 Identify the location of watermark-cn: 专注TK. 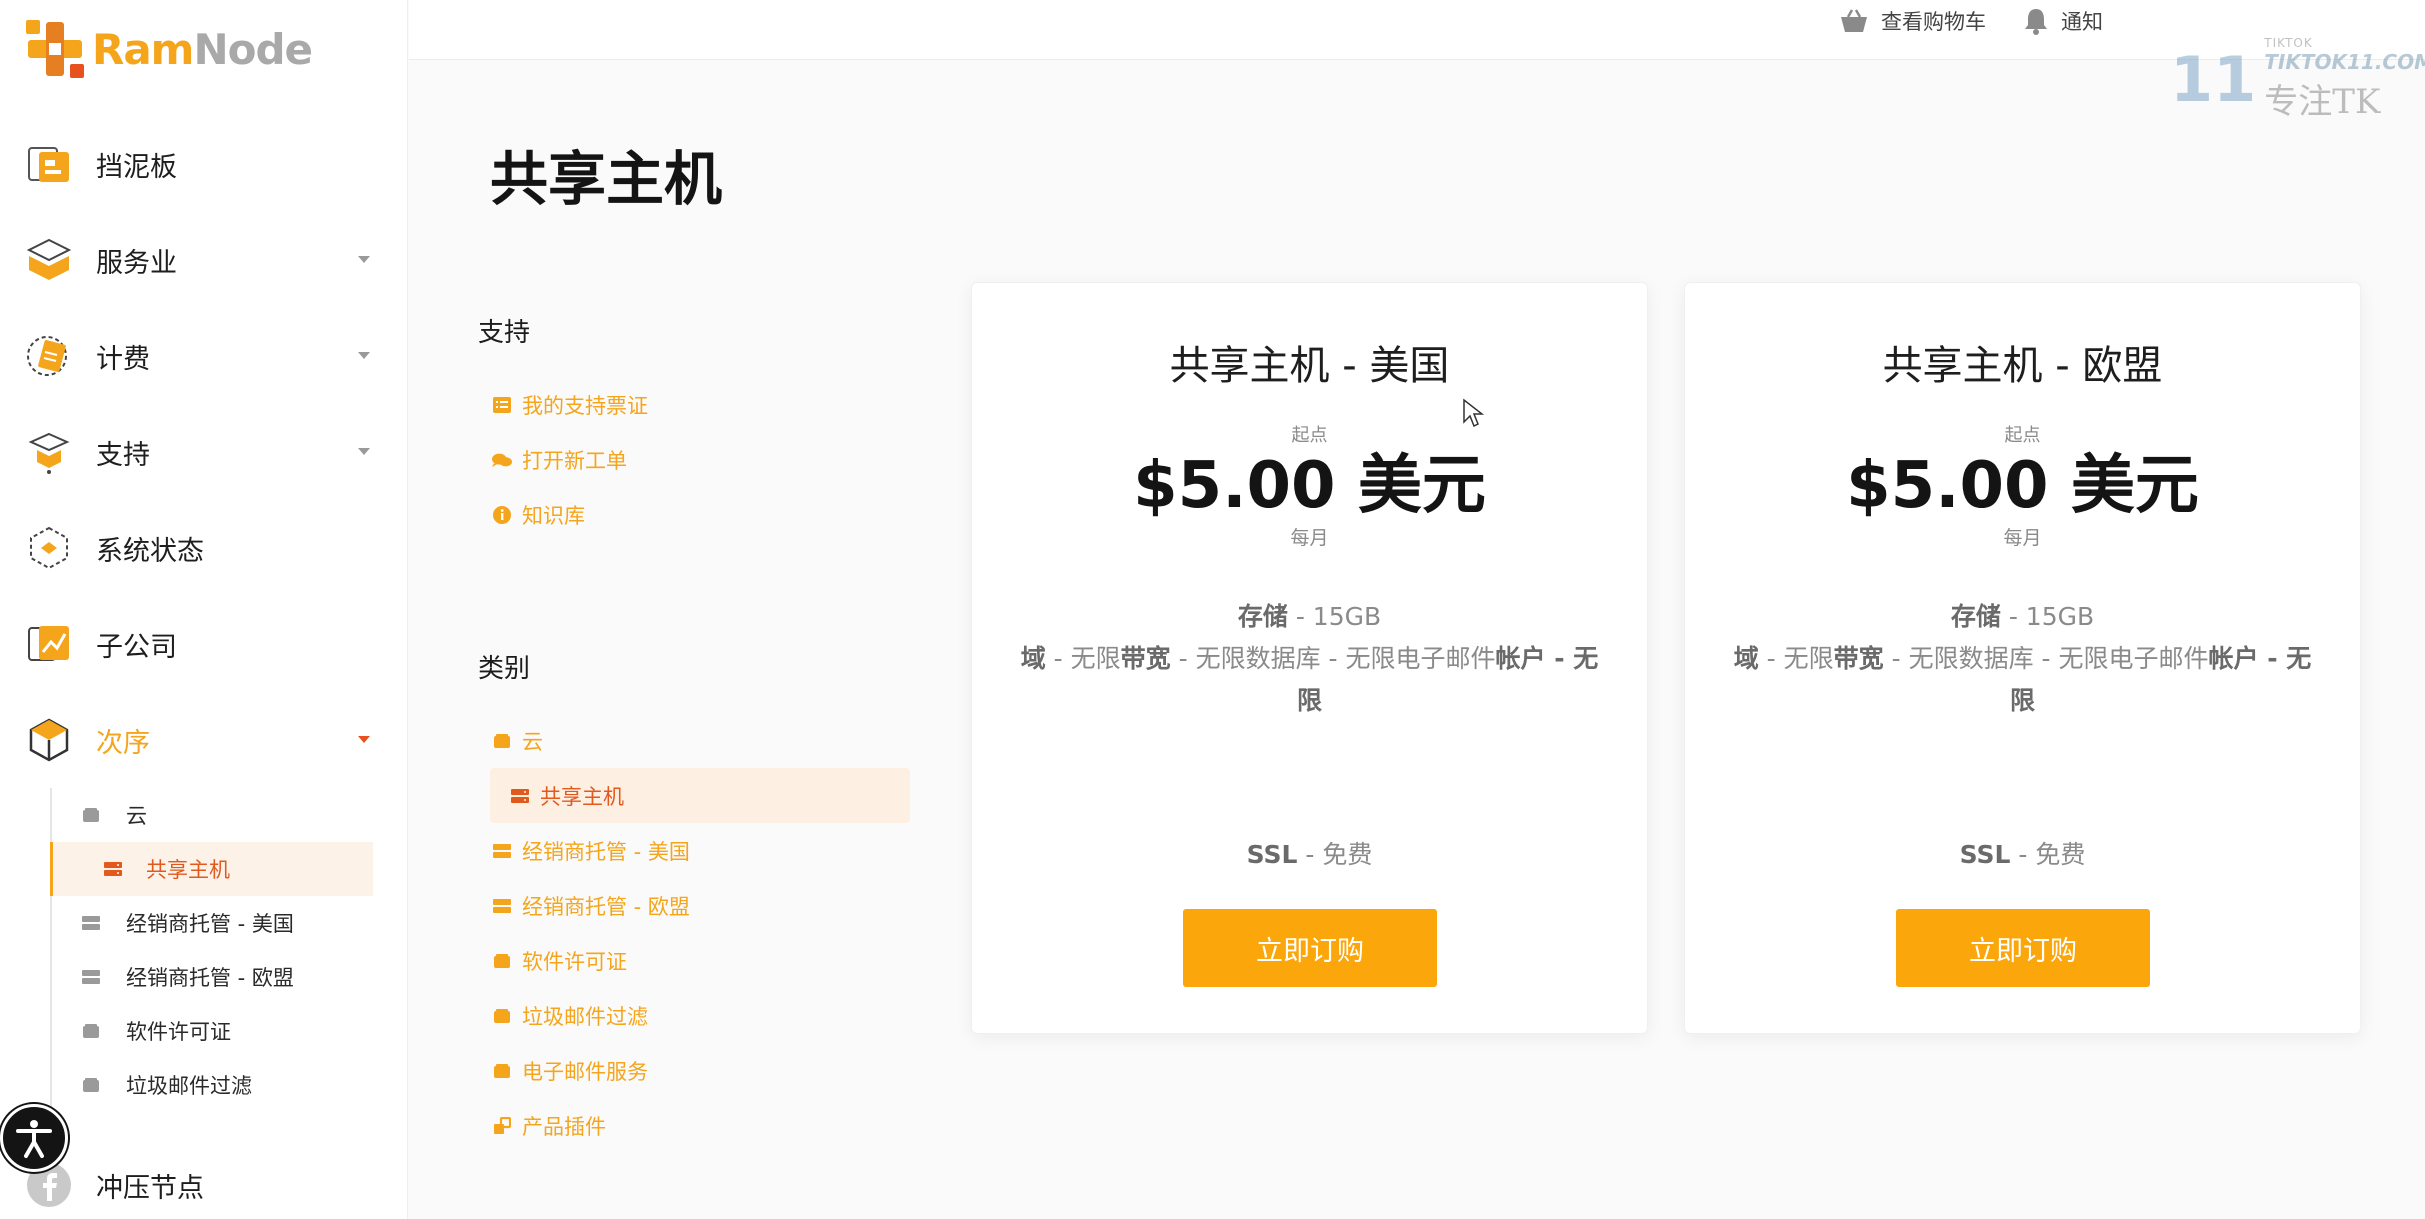
(2322, 102).